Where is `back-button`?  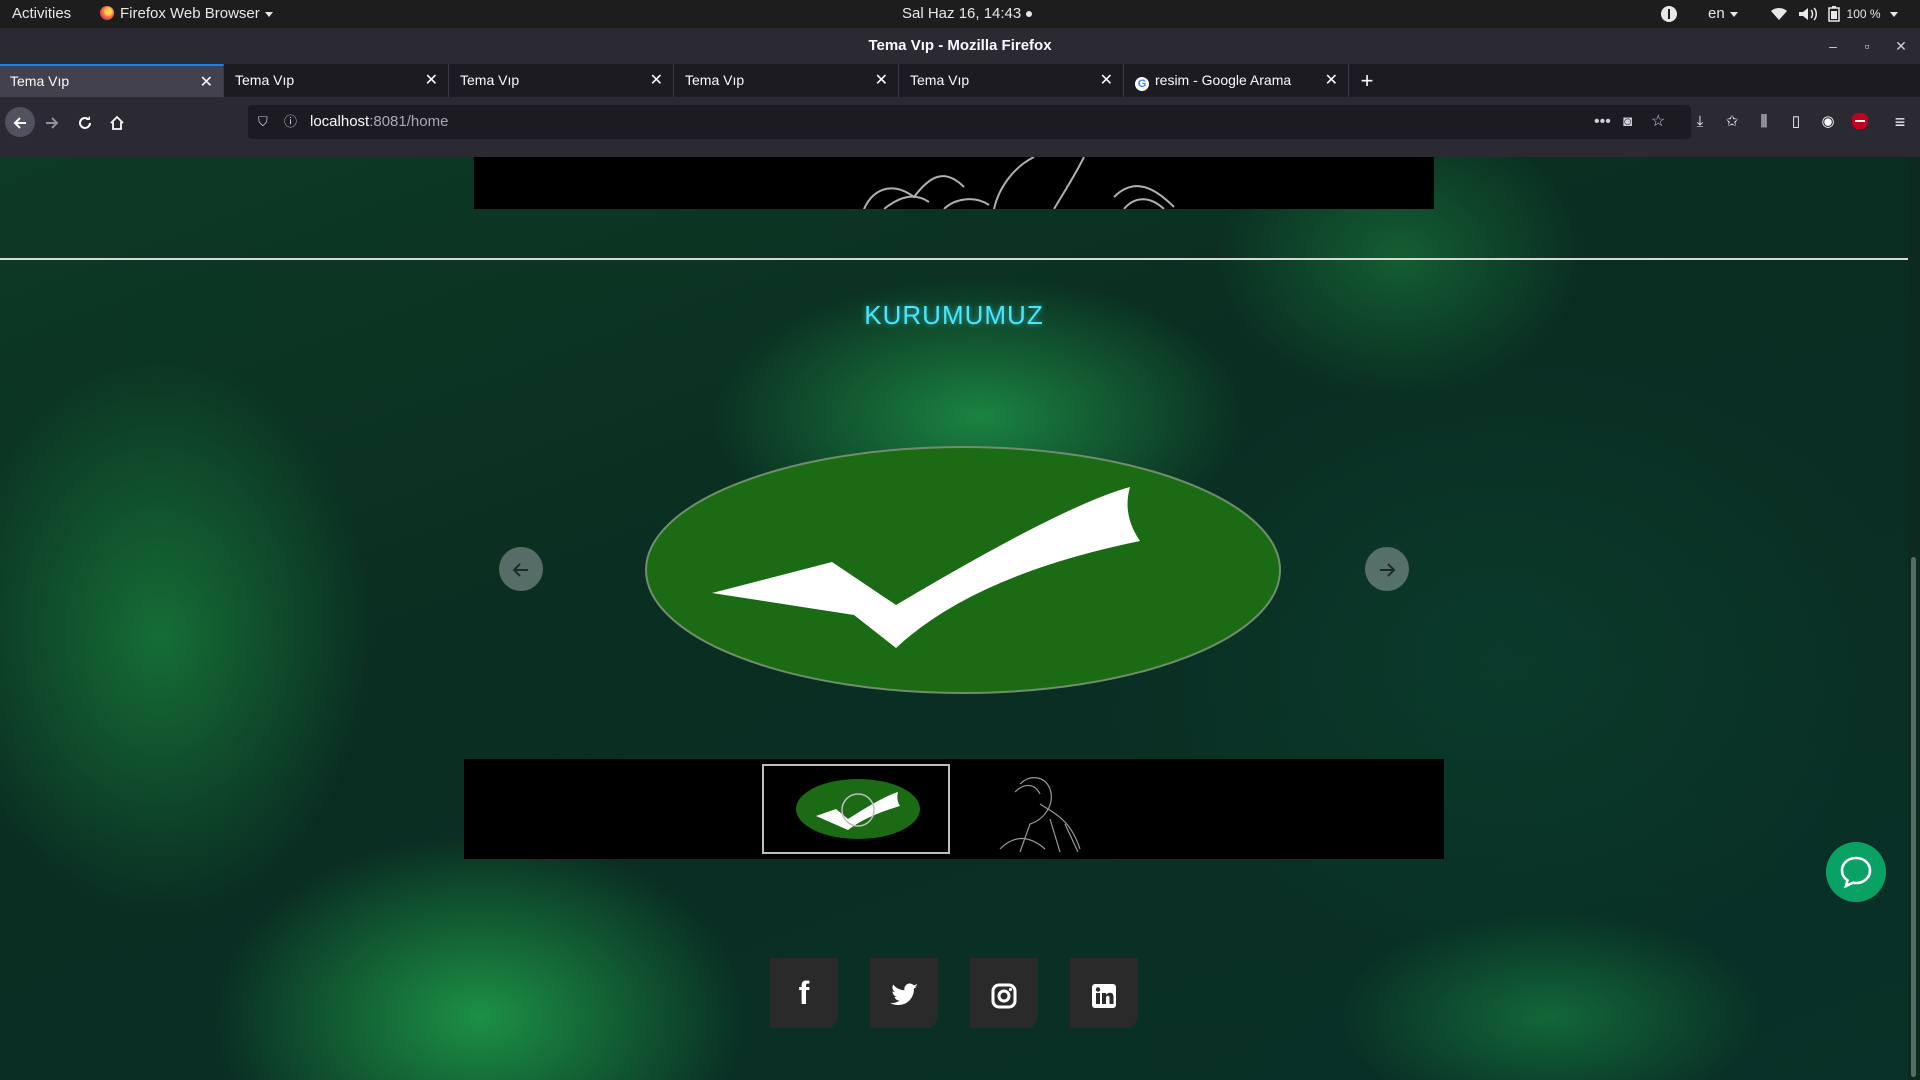
back-button is located at coordinates (20, 122).